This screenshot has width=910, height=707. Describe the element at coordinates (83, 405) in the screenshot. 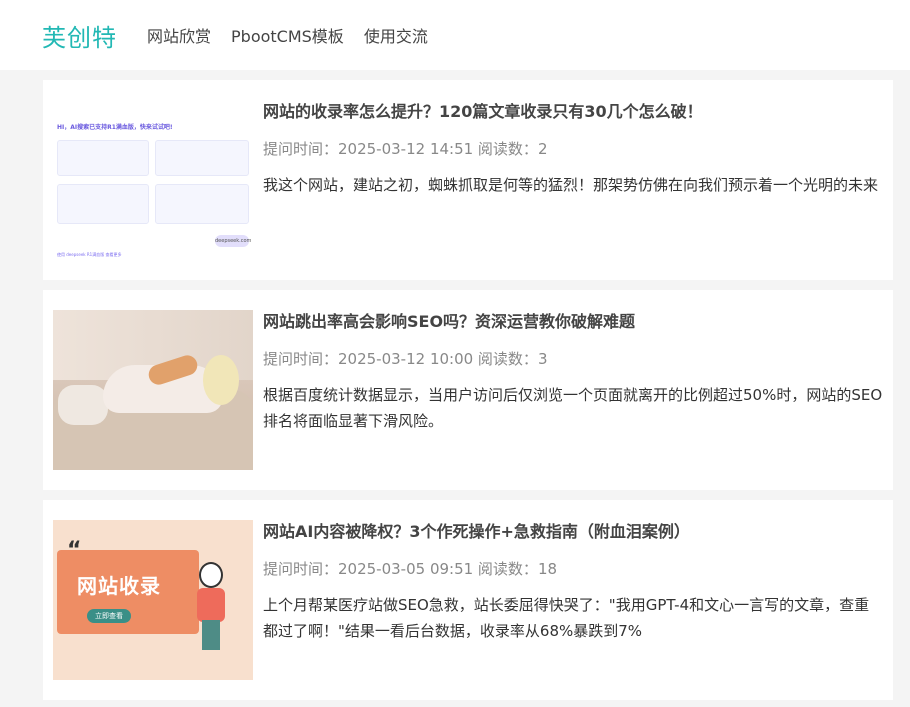

I see `photo-pillow` at that location.